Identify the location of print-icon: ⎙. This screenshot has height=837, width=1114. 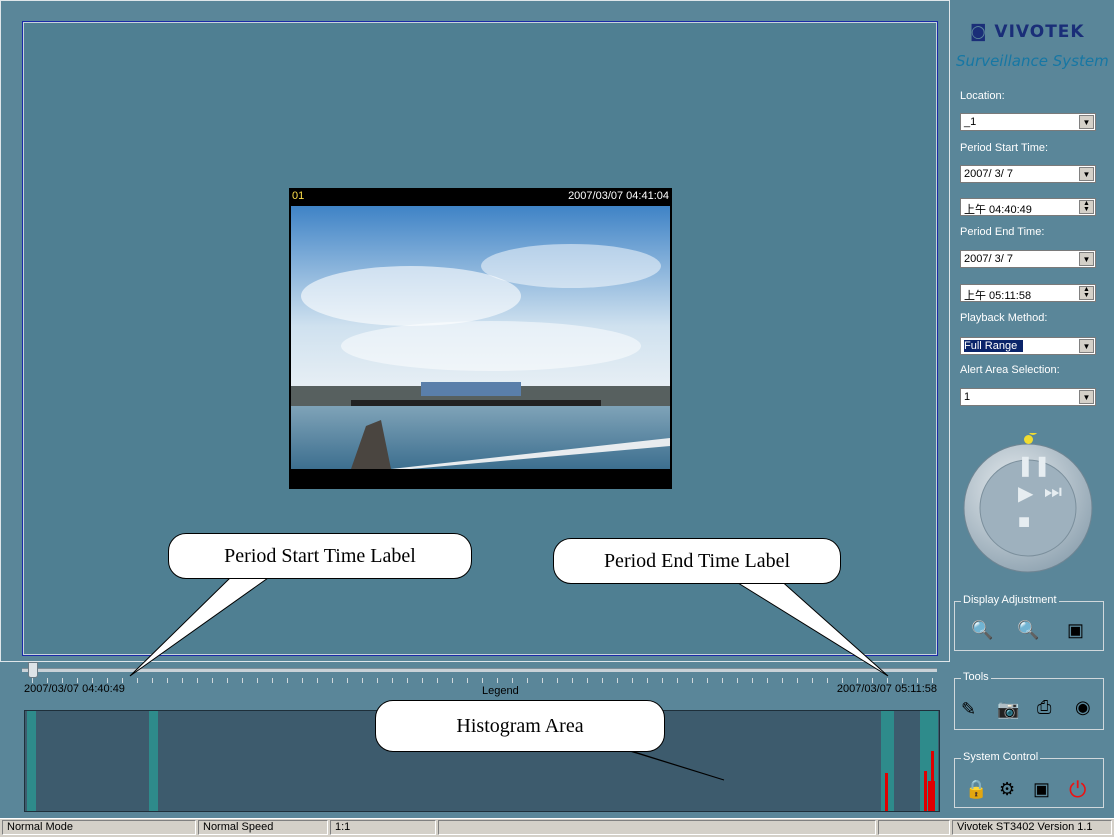
(1044, 707).